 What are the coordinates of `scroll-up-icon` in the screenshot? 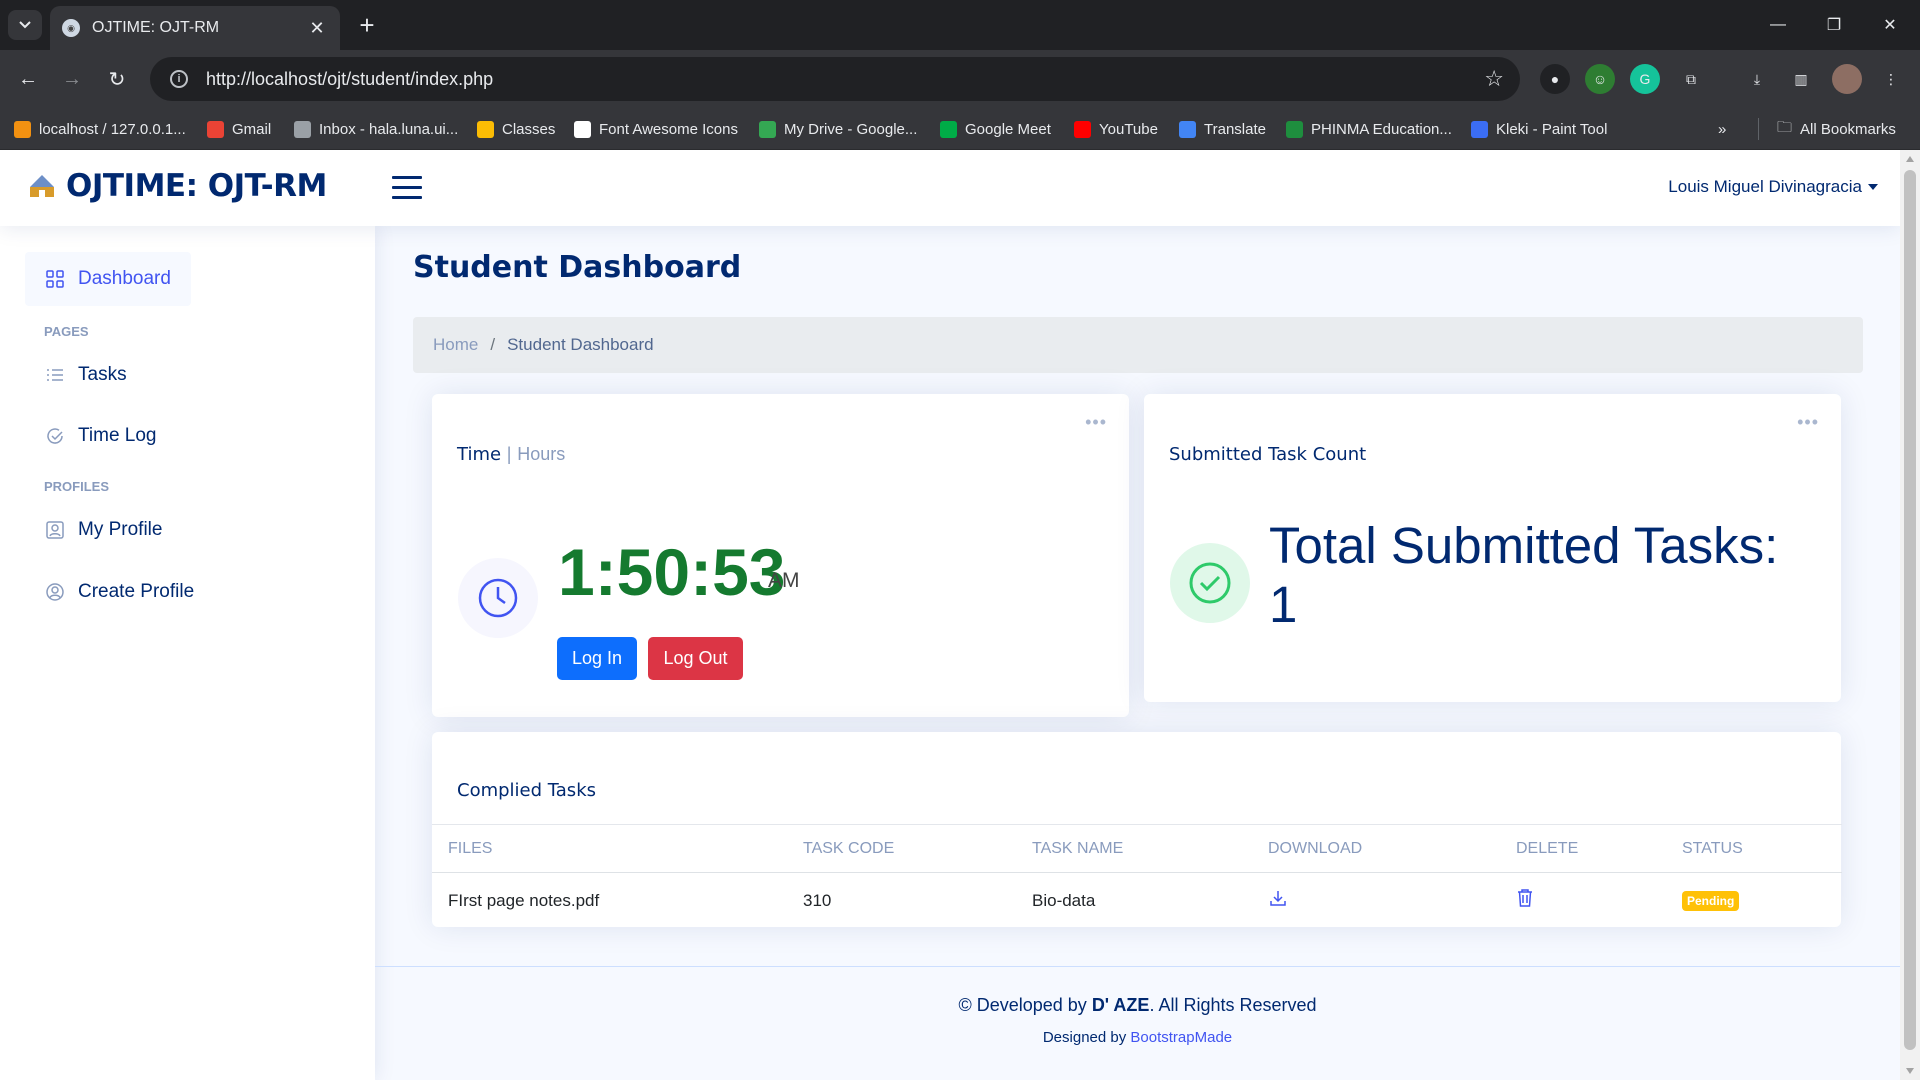 It's located at (1910, 159).